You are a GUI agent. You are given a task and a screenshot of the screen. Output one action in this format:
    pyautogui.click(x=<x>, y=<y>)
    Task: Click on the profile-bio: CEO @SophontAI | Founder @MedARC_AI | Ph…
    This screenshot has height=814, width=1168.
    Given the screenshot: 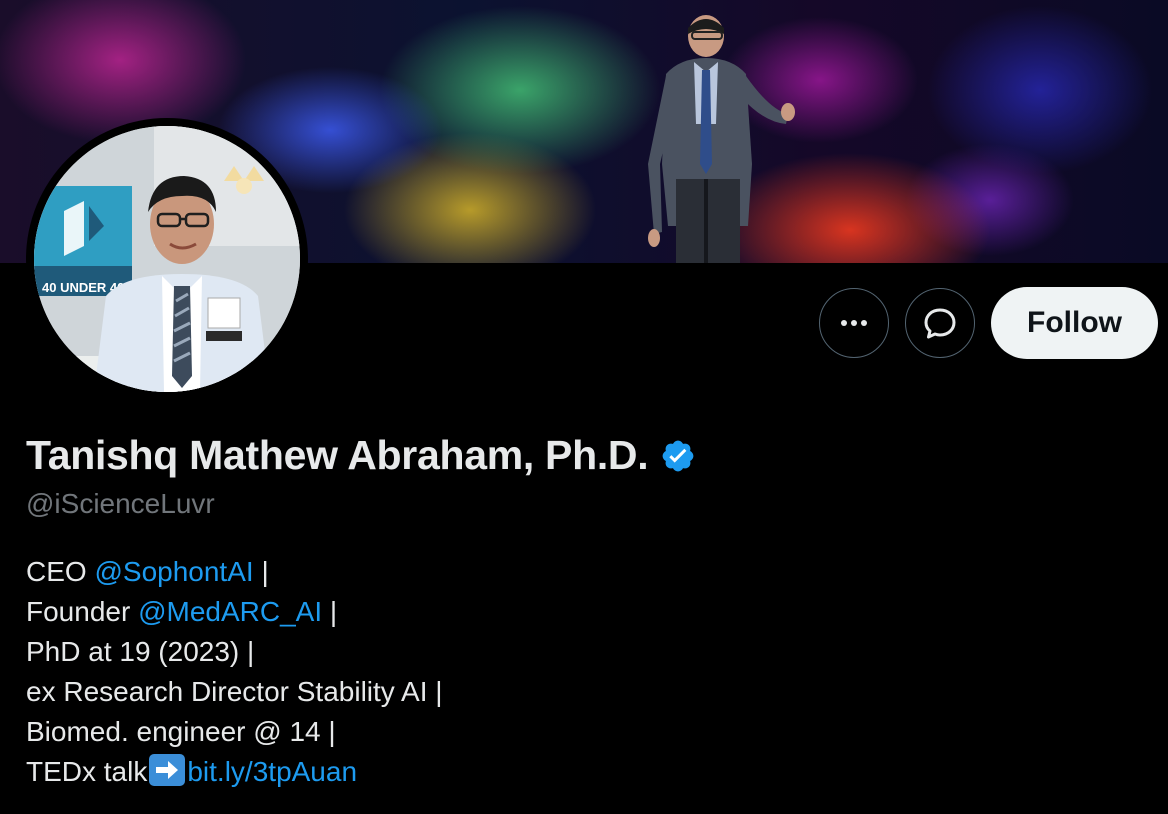 What is the action you would take?
    pyautogui.click(x=234, y=672)
    